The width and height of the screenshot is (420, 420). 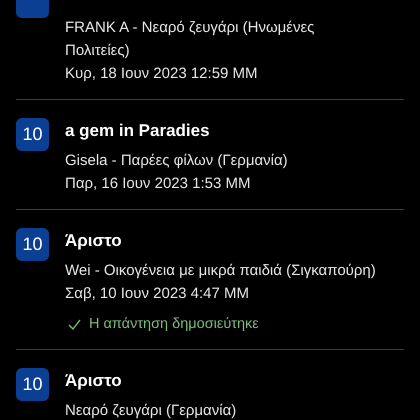 What do you see at coordinates (157, 294) in the screenshot?
I see `review-date: Σαβ, 10 Ιουν 2023 4:47 ΜΜ` at bounding box center [157, 294].